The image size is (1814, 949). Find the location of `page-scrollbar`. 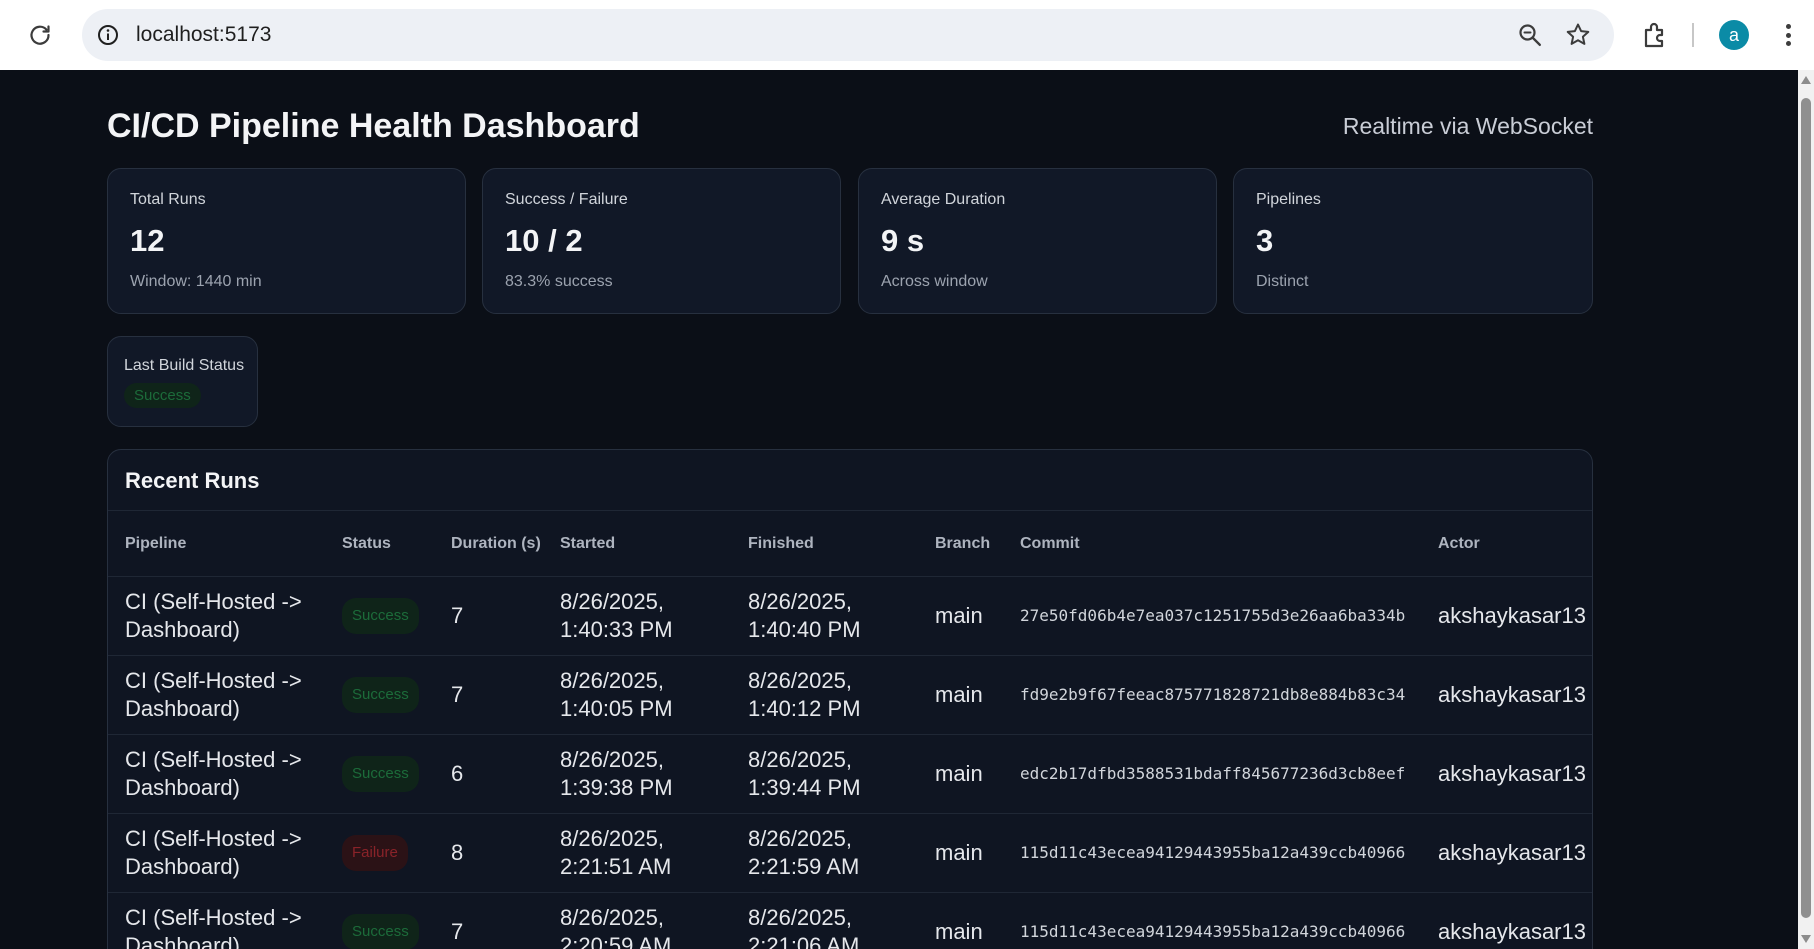

page-scrollbar is located at coordinates (1806, 509).